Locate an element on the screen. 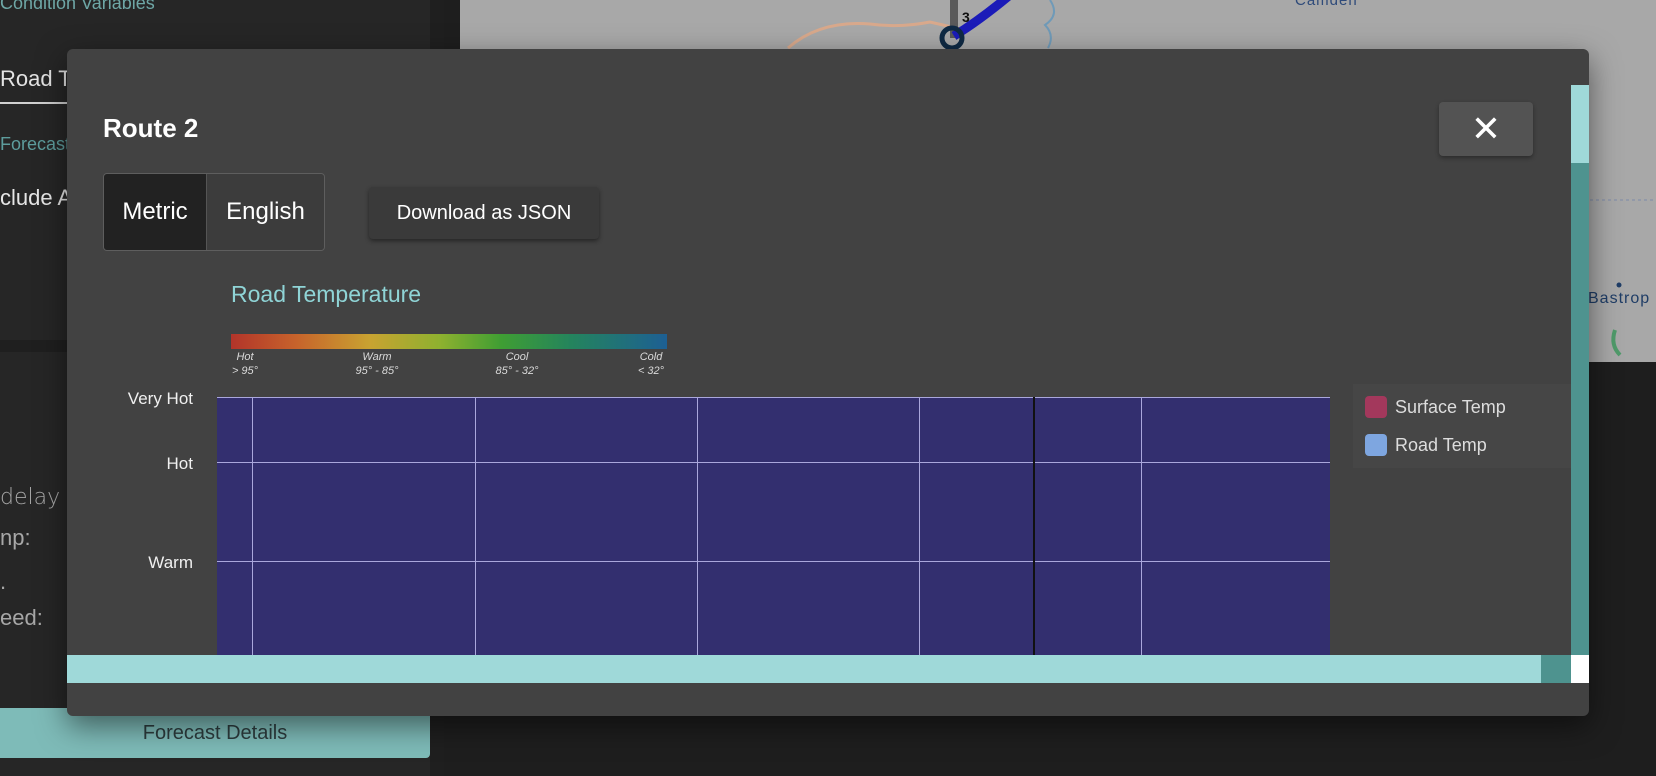  chart-title: Road Temperature is located at coordinates (326, 294).